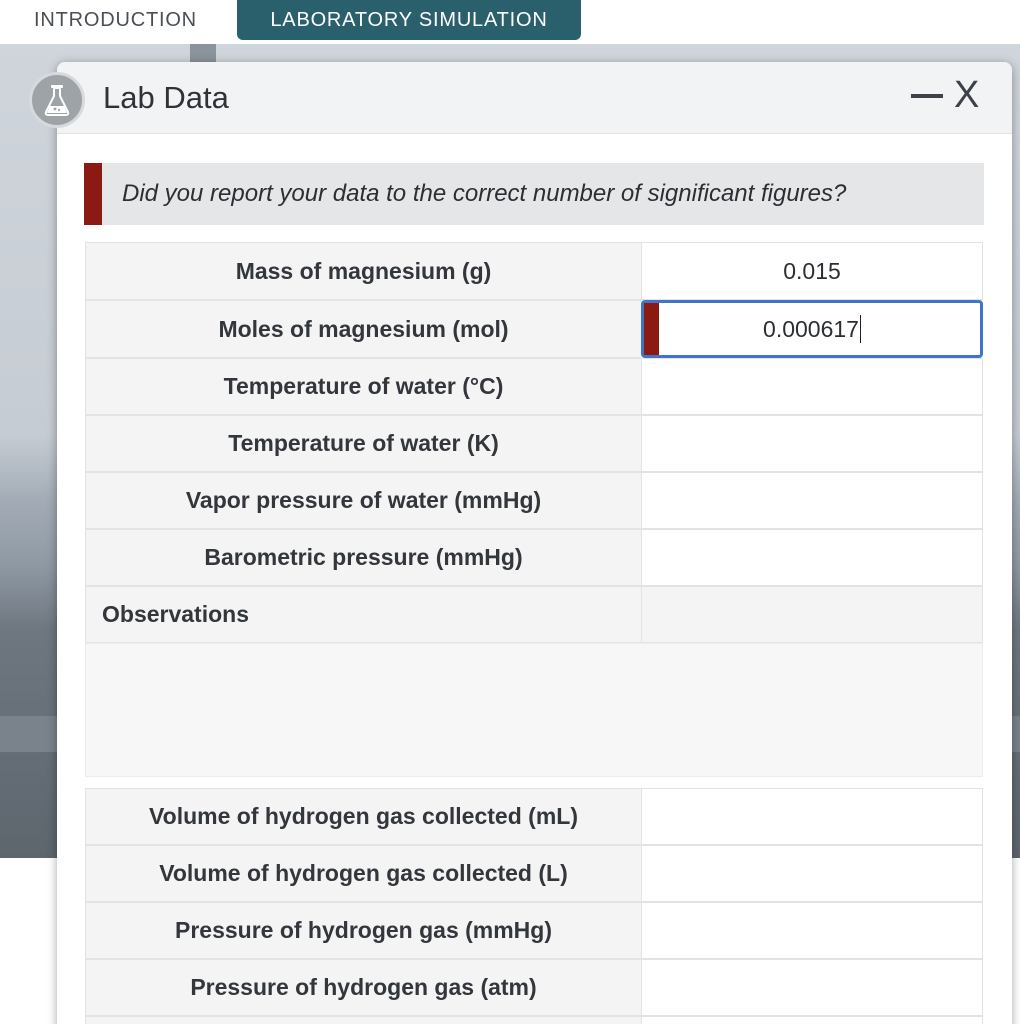 This screenshot has width=1020, height=1024. What do you see at coordinates (651, 329) in the screenshot?
I see `error-indicator` at bounding box center [651, 329].